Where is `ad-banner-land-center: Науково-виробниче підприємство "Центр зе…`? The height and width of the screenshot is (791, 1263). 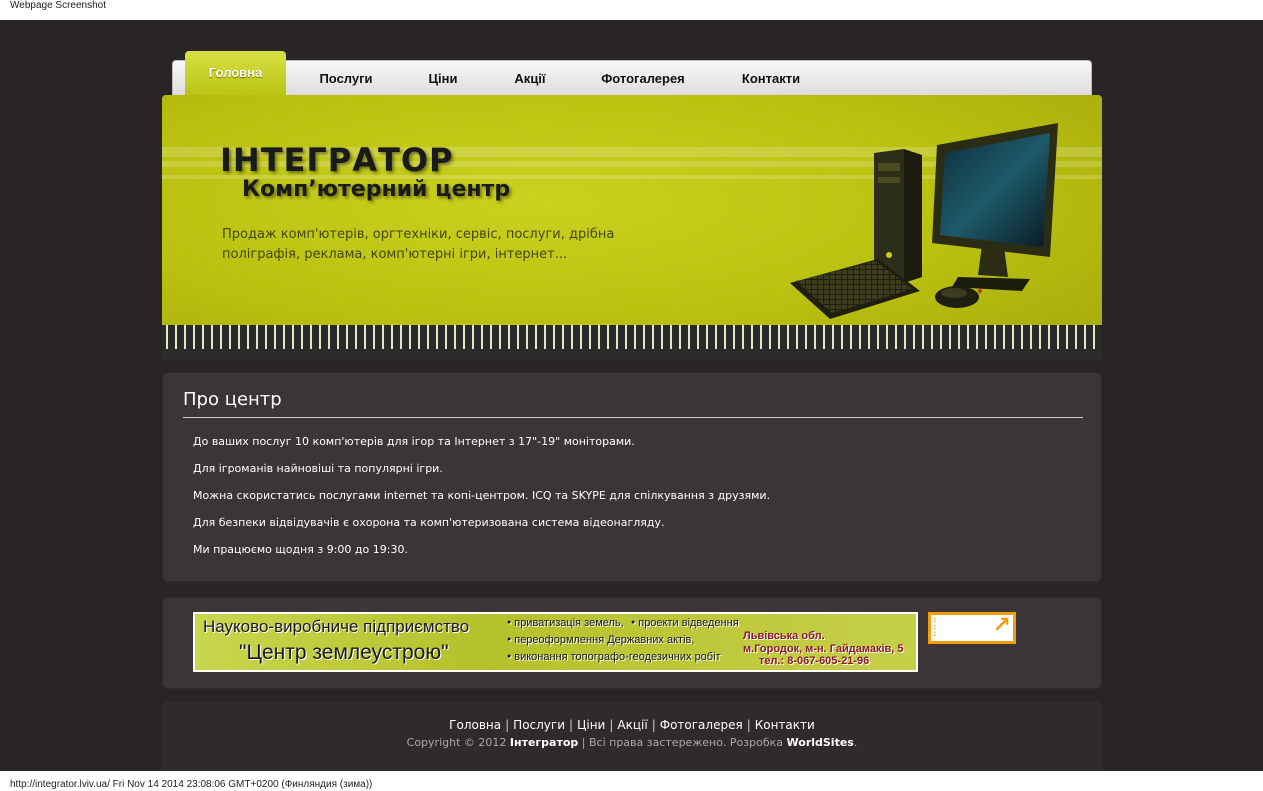 ad-banner-land-center: Науково-виробниче підприємство "Центр зе… is located at coordinates (555, 642).